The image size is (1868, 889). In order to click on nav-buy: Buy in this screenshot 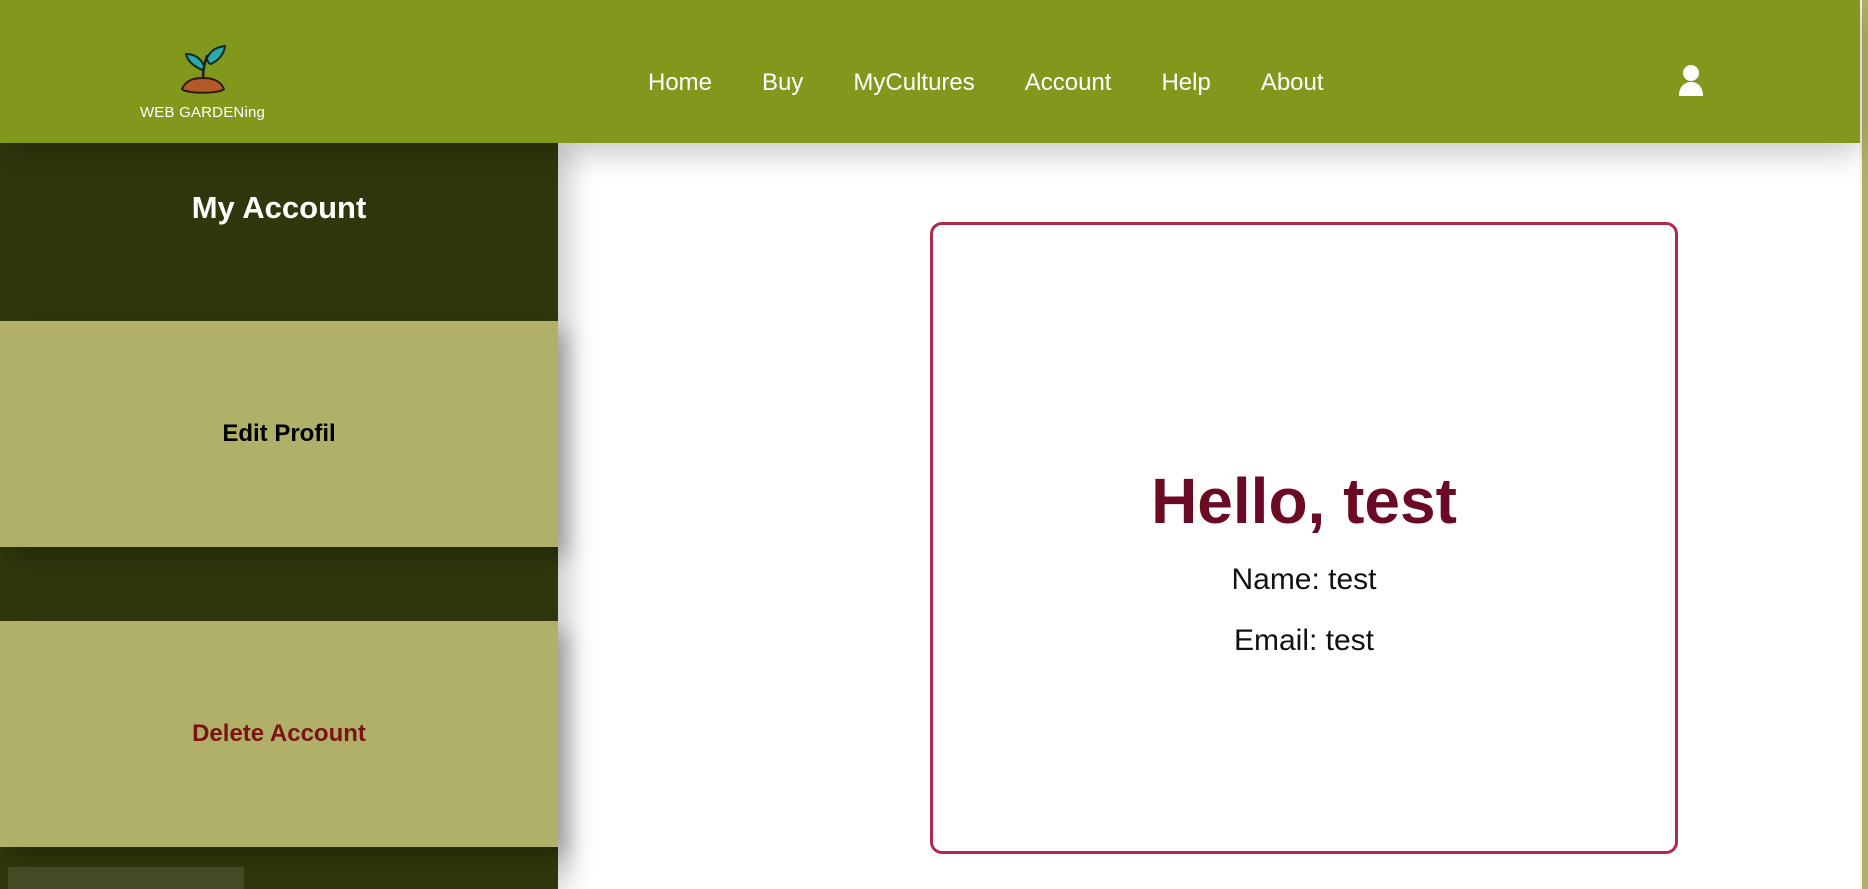, I will do `click(782, 83)`.